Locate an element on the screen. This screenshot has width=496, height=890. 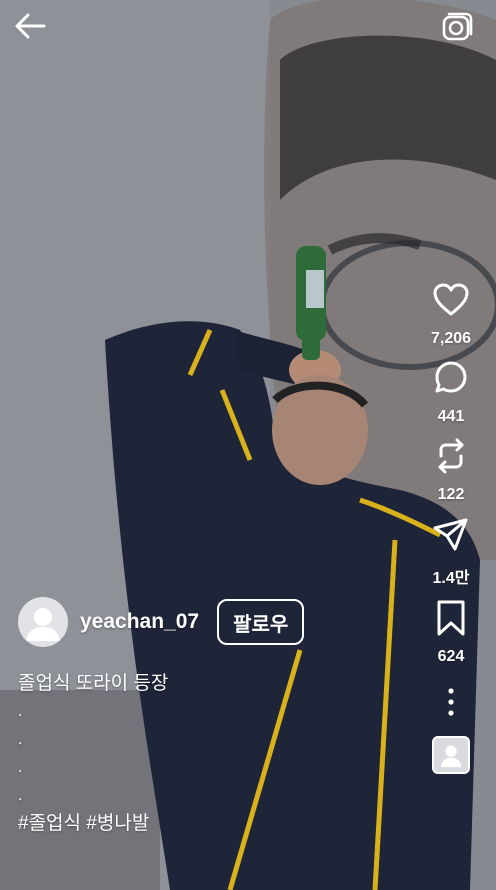
more-vertical-icon is located at coordinates (451, 702).